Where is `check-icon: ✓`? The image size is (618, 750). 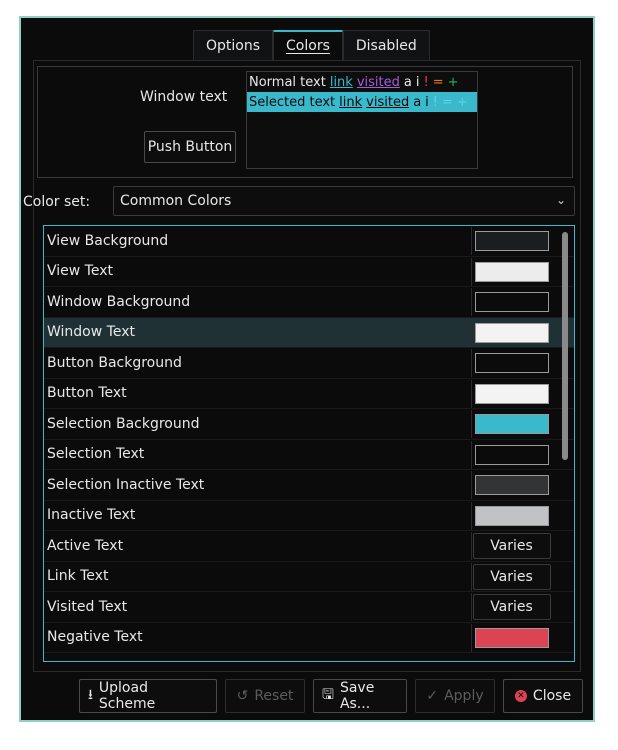 check-icon: ✓ is located at coordinates (432, 696).